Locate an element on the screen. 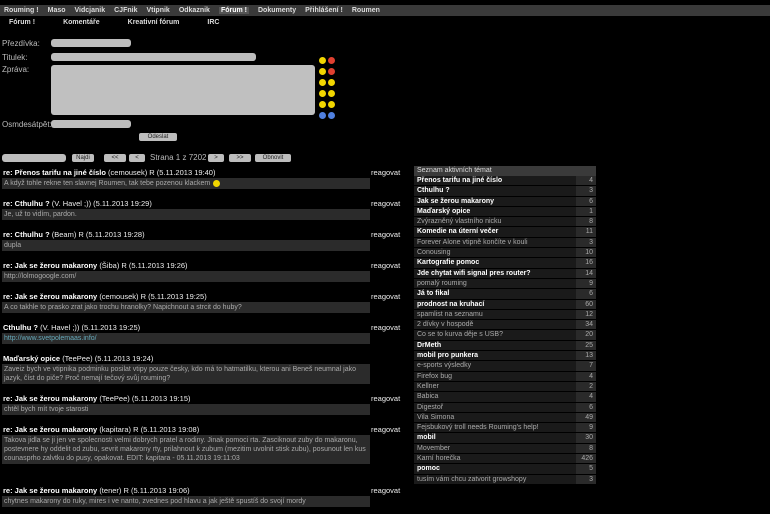  topic-row: Movember 8 is located at coordinates (505, 449).